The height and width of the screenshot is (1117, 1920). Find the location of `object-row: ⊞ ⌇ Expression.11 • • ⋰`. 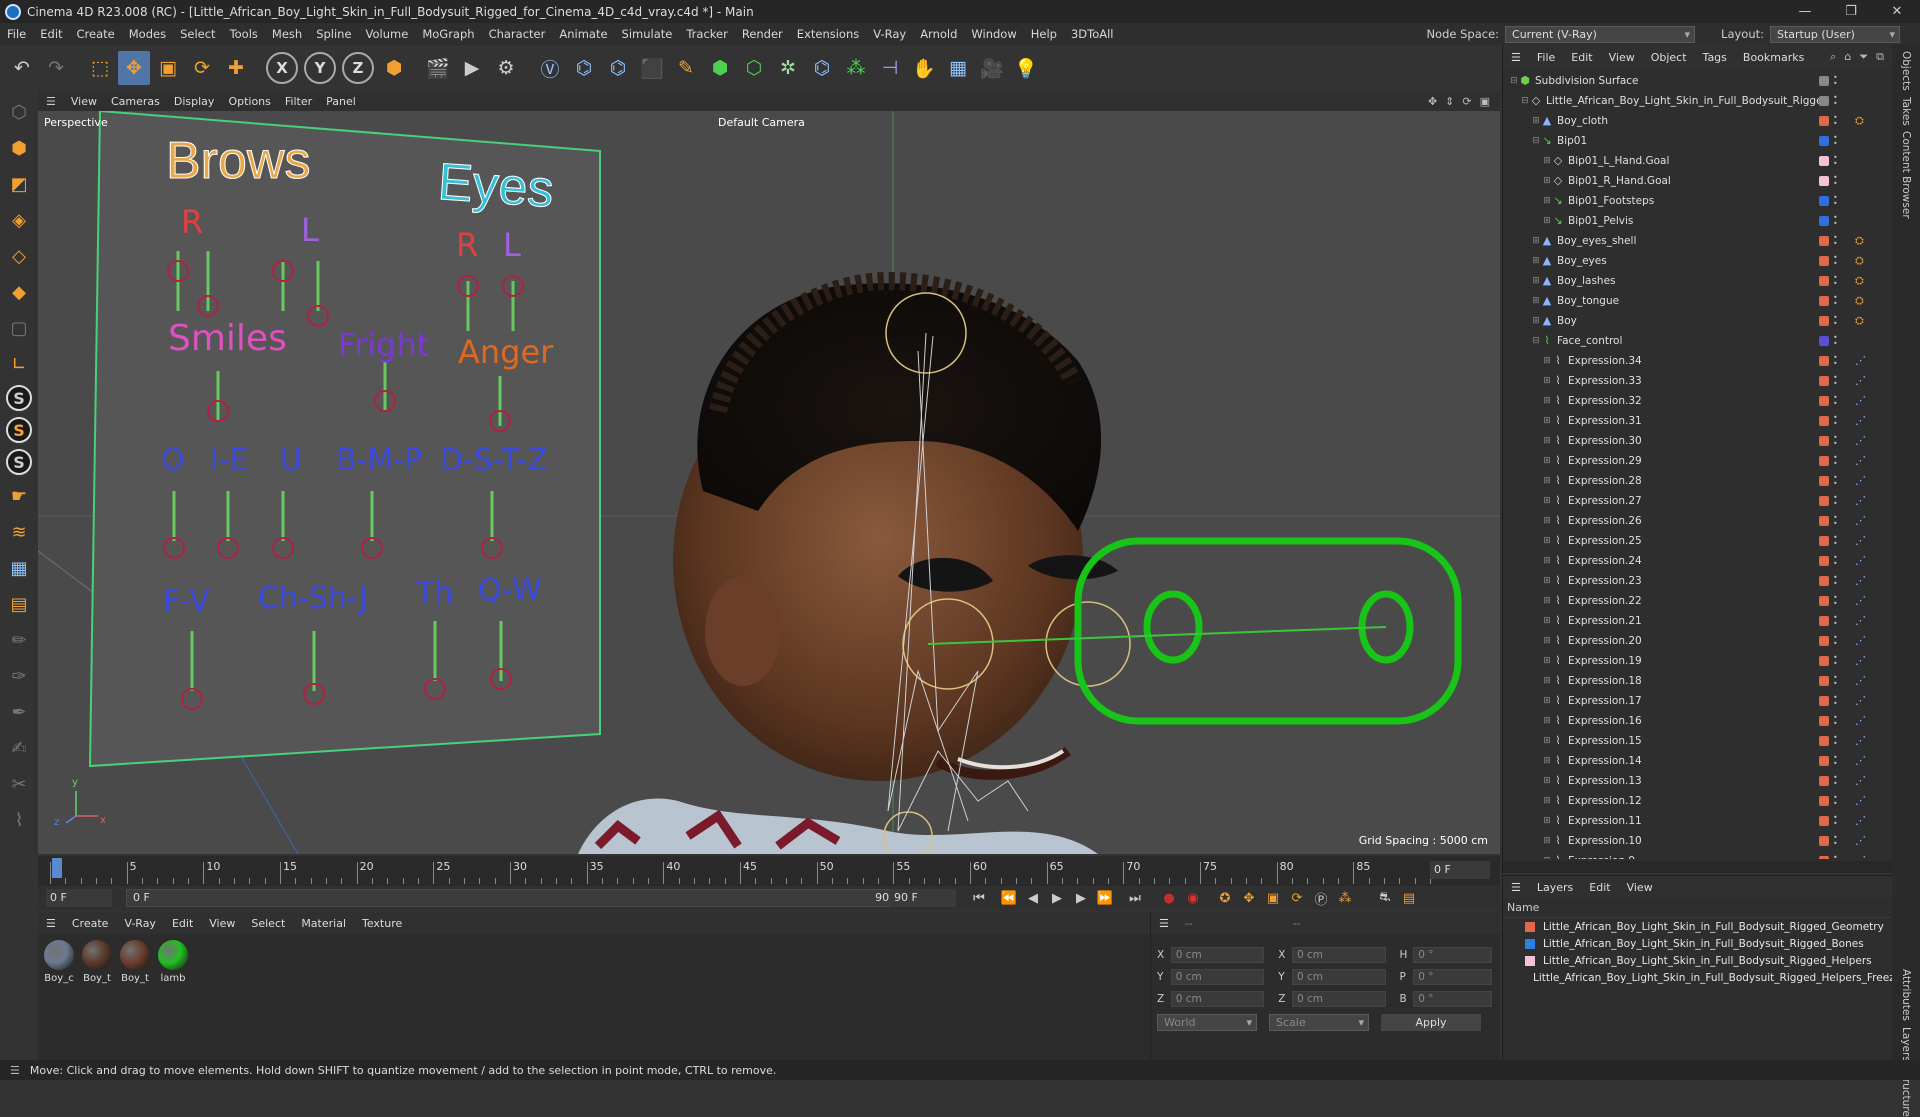

object-row: ⊞ ⌇ Expression.11 • • ⋰ is located at coordinates (1697, 821).